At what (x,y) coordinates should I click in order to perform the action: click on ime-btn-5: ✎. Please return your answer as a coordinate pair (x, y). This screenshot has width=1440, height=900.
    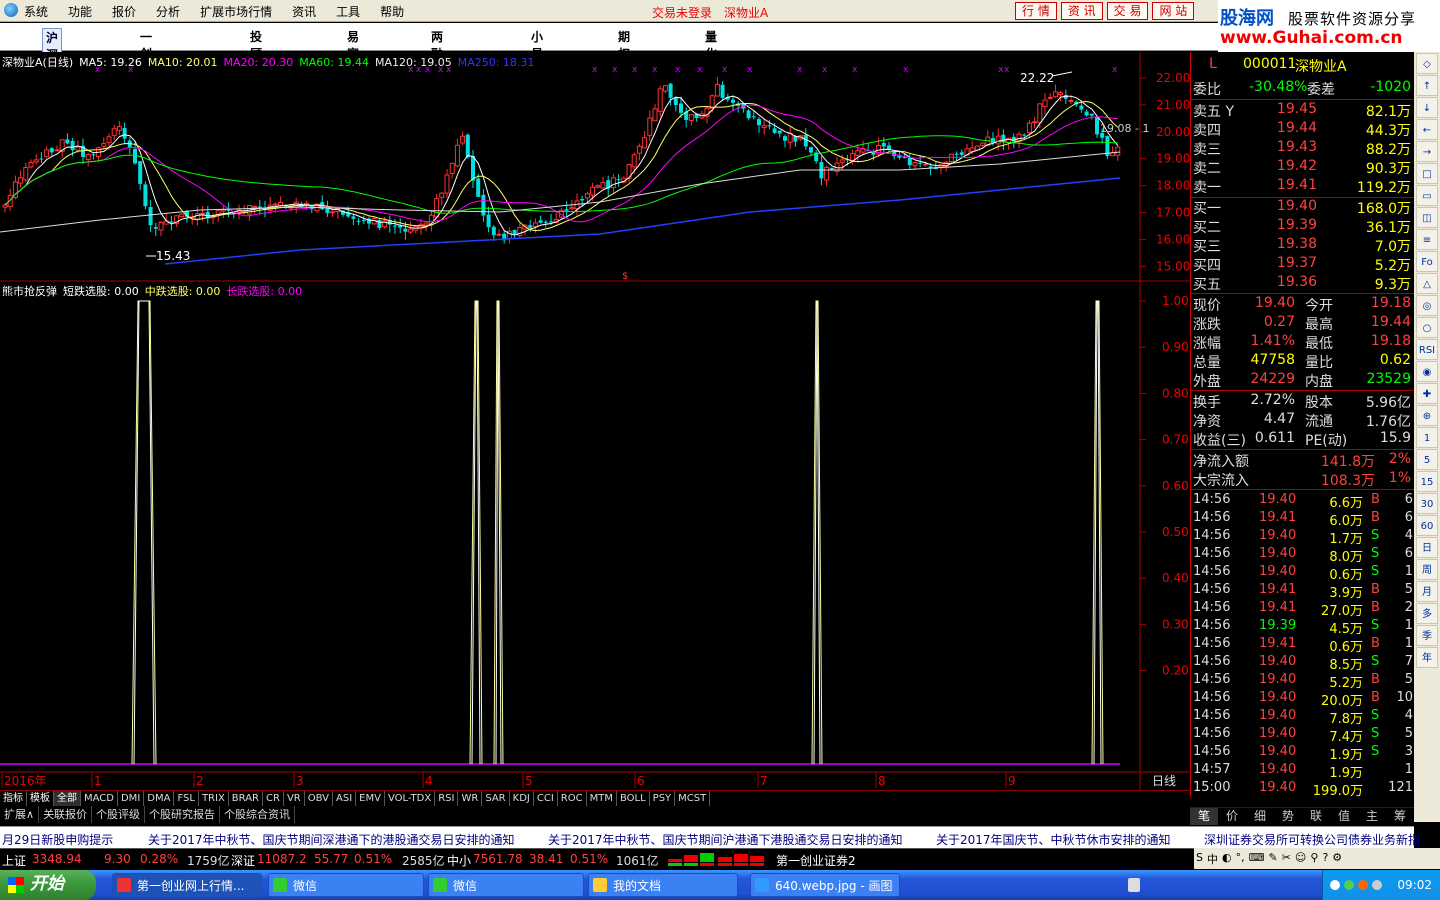
    Looking at the image, I should click on (1272, 857).